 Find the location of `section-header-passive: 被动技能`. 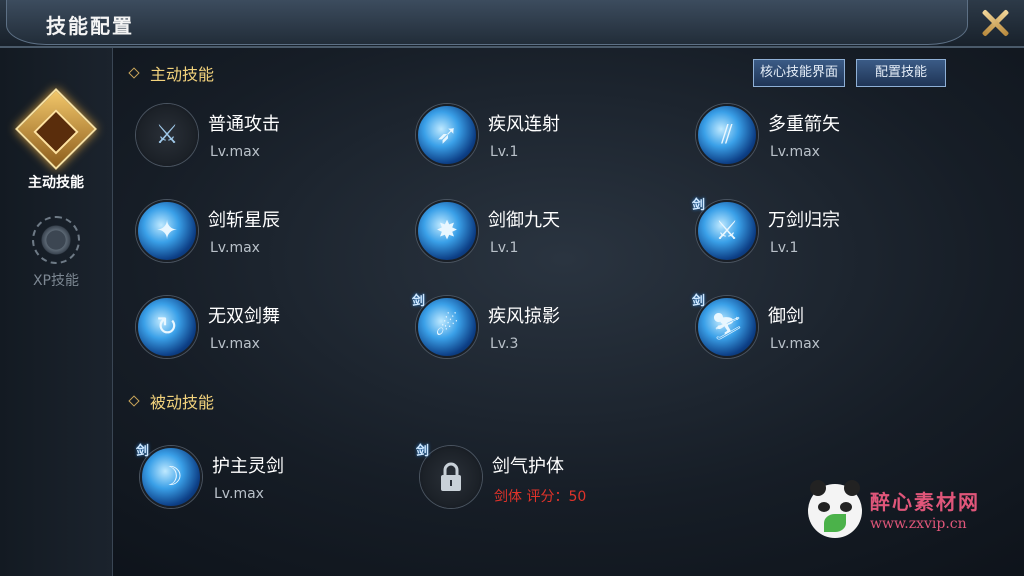

section-header-passive: 被动技能 is located at coordinates (171, 401).